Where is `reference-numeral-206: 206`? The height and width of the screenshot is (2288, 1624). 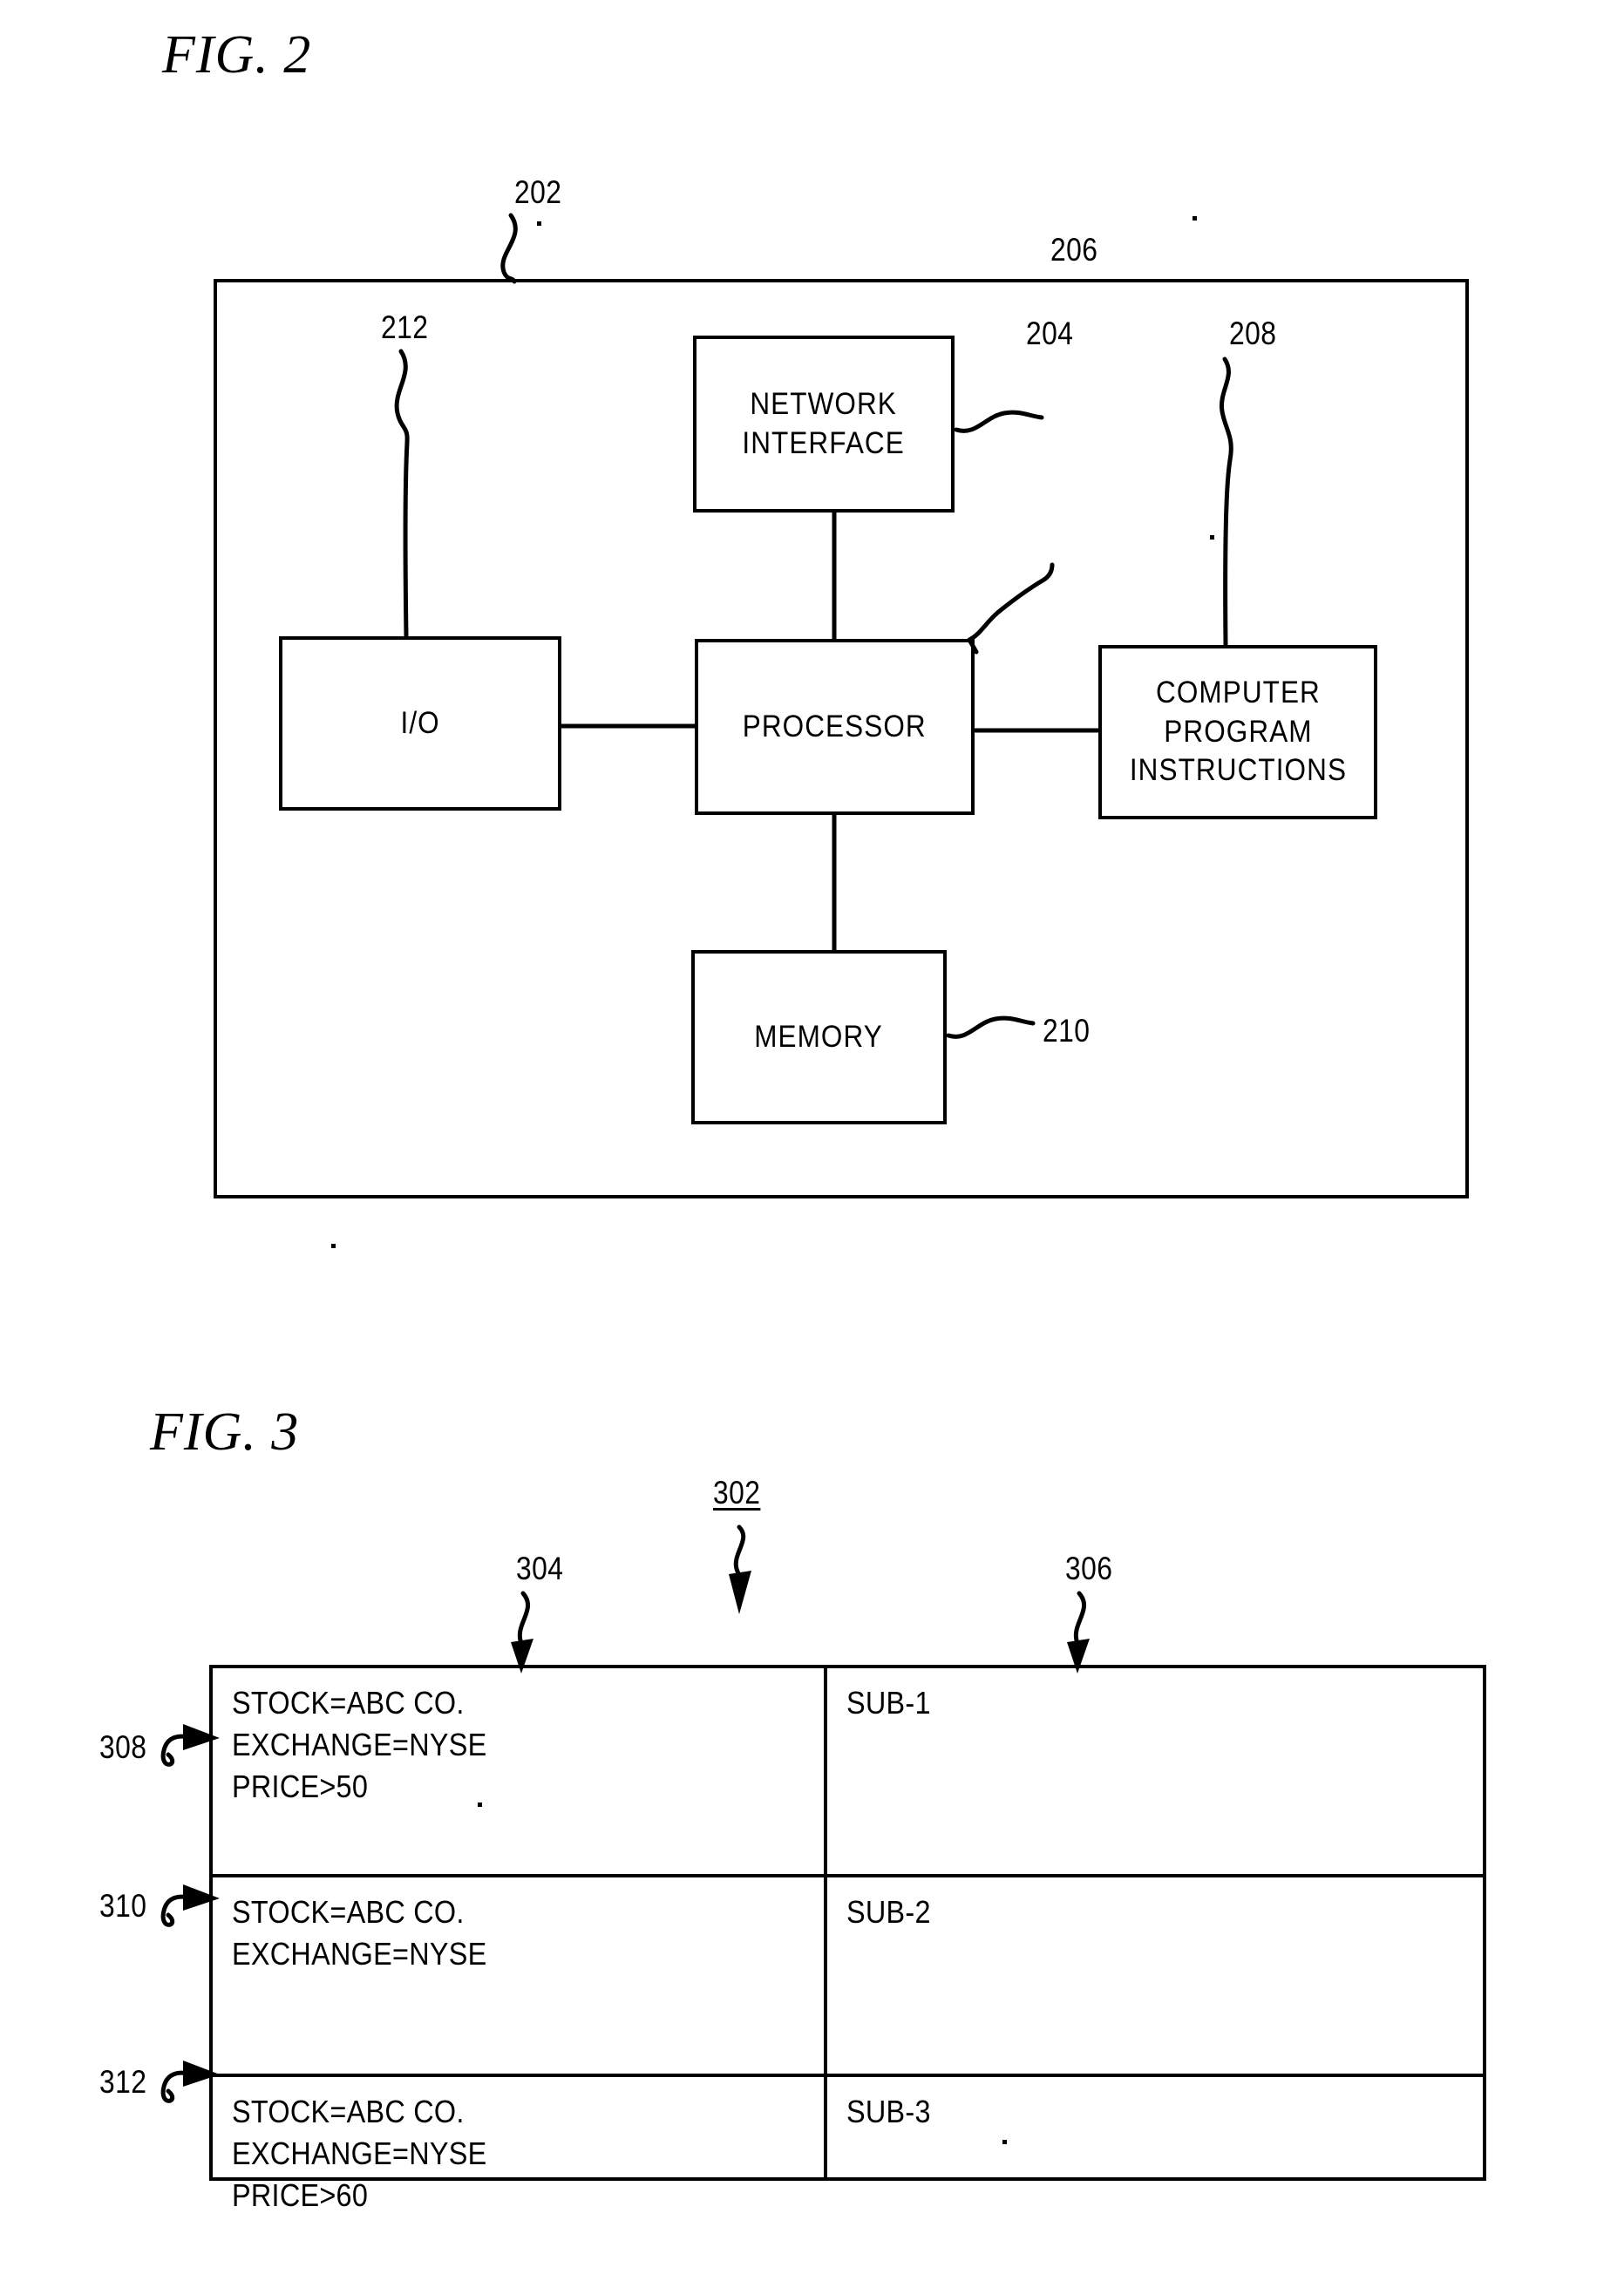
reference-numeral-206: 206 is located at coordinates (1074, 250).